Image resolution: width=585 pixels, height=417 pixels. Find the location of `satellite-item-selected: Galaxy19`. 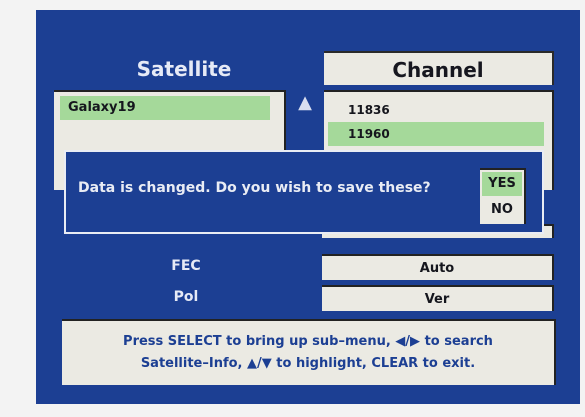

satellite-item-selected: Galaxy19 is located at coordinates (165, 108).